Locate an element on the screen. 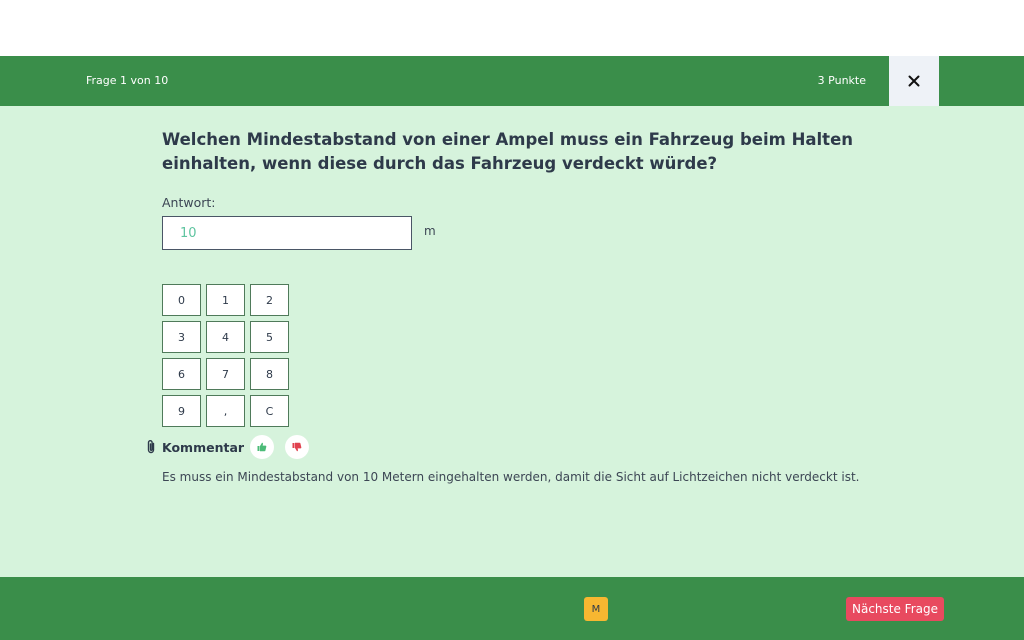 This screenshot has width=1024, height=640. key-1: 1 is located at coordinates (225, 300).